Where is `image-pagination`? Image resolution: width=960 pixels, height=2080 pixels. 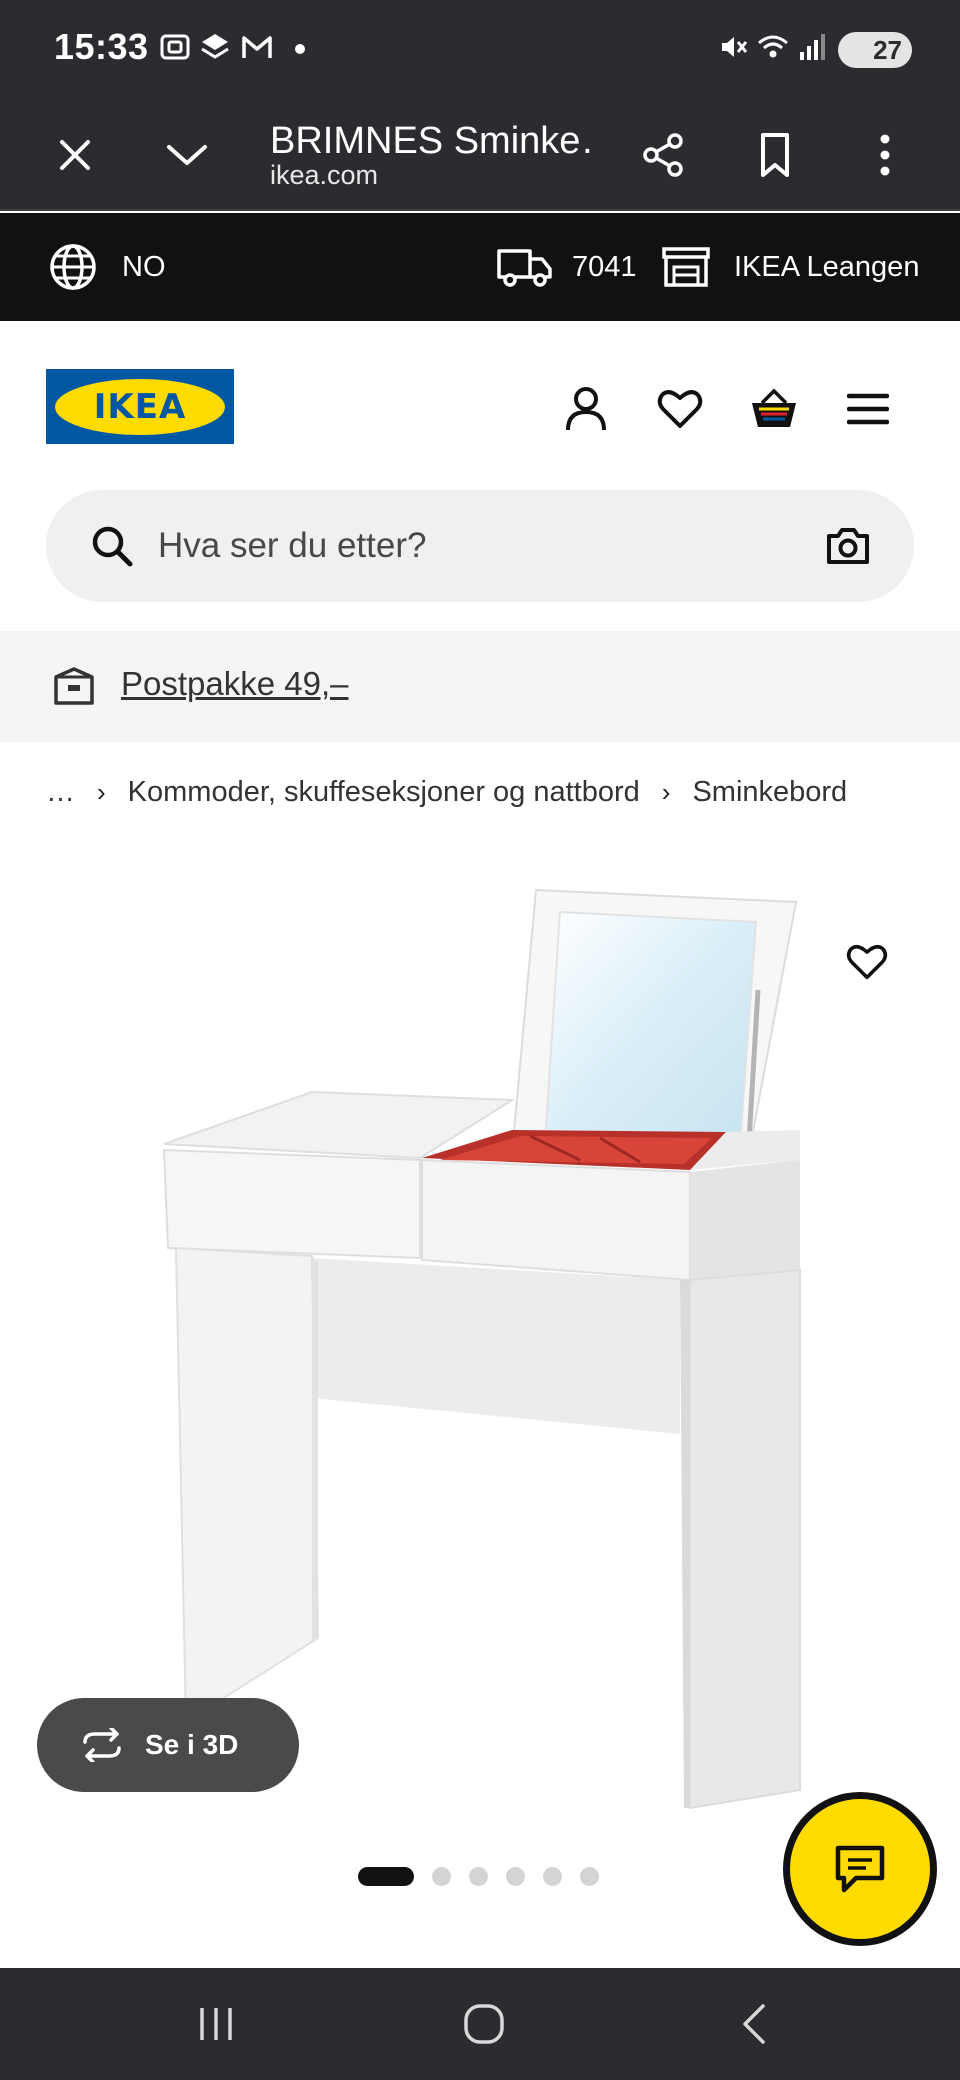 image-pagination is located at coordinates (478, 1876).